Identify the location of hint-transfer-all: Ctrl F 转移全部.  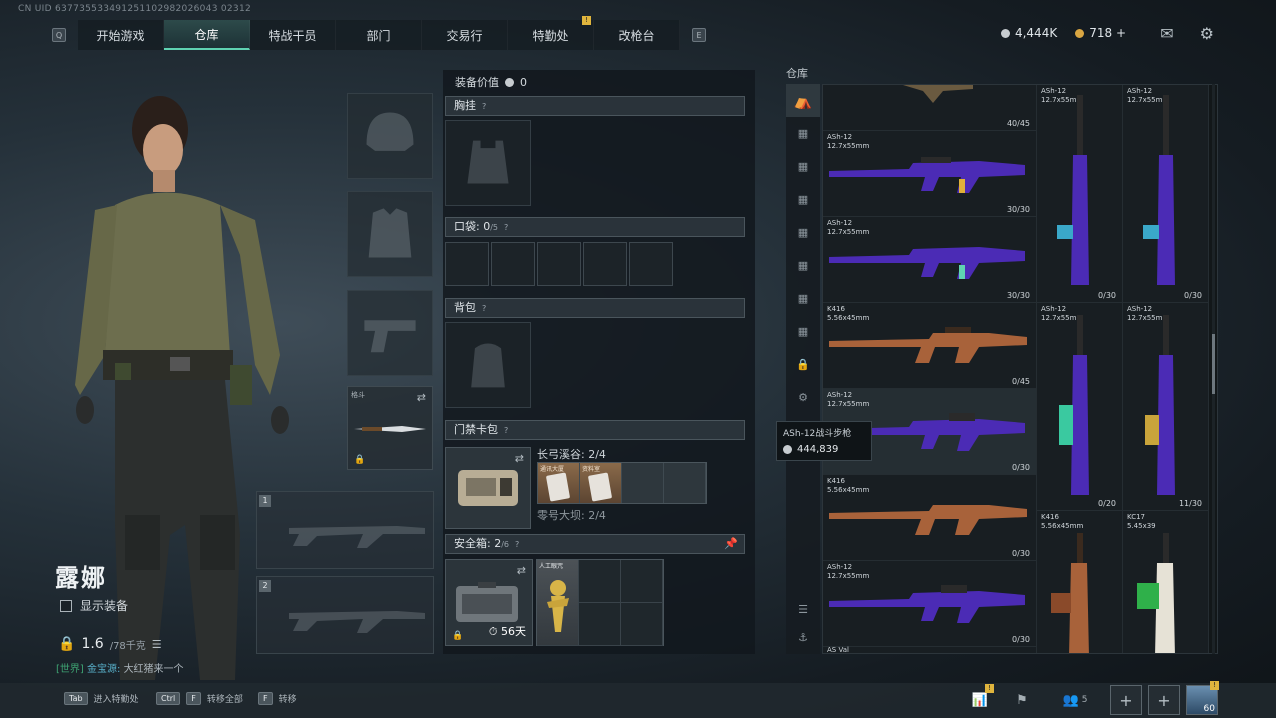
(199, 698).